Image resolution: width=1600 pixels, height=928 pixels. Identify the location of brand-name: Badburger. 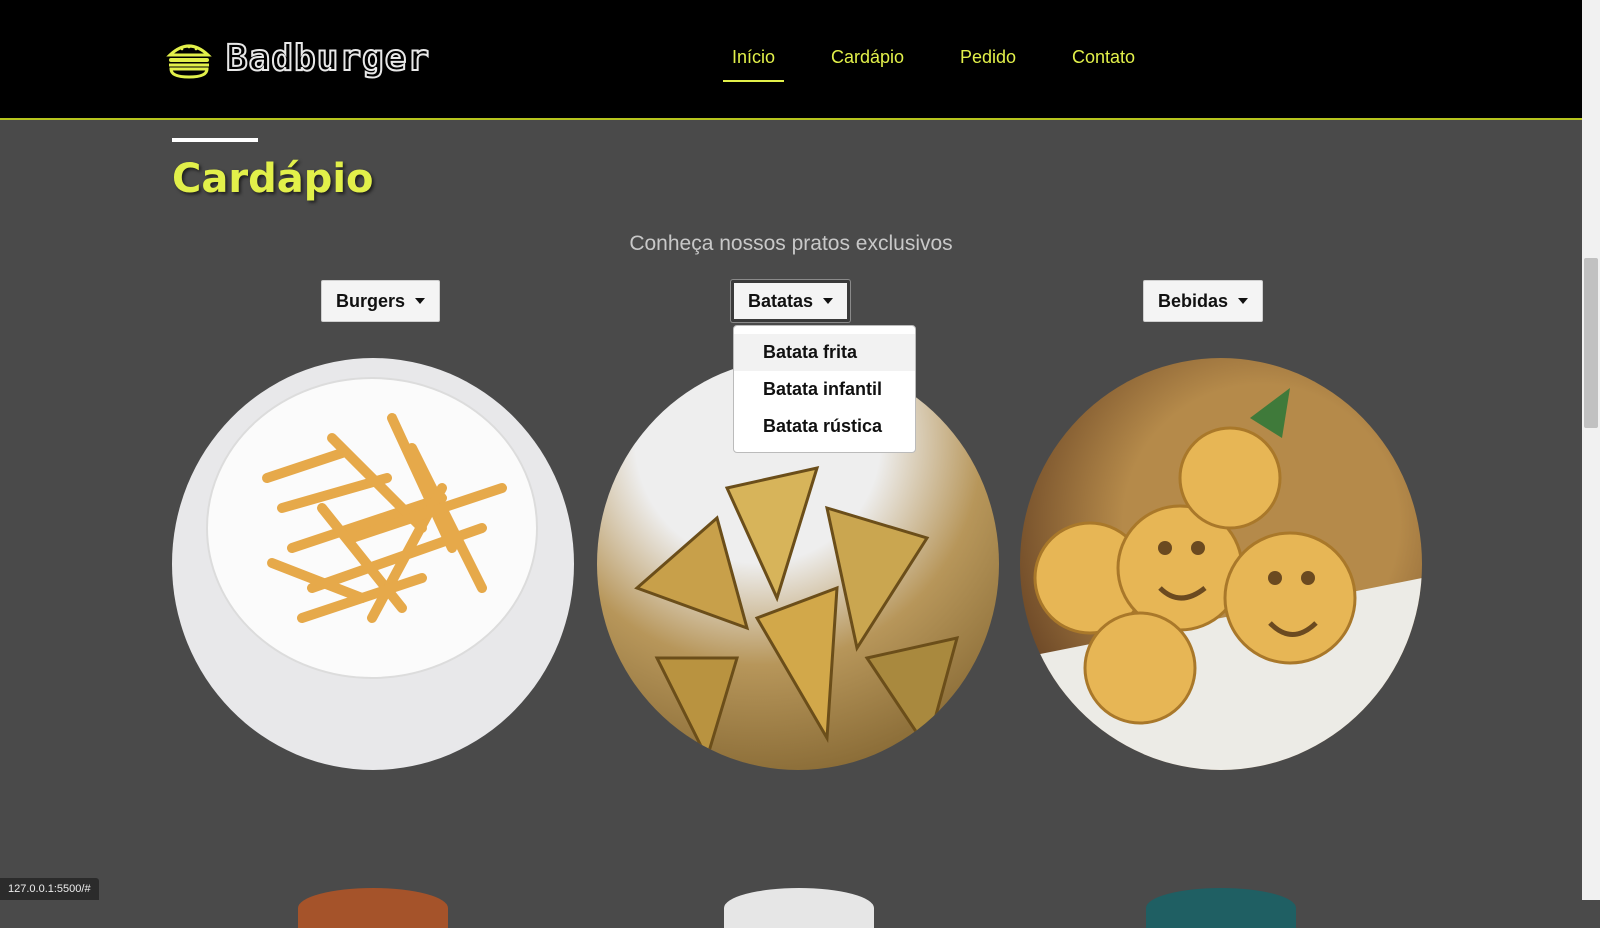
(328, 58).